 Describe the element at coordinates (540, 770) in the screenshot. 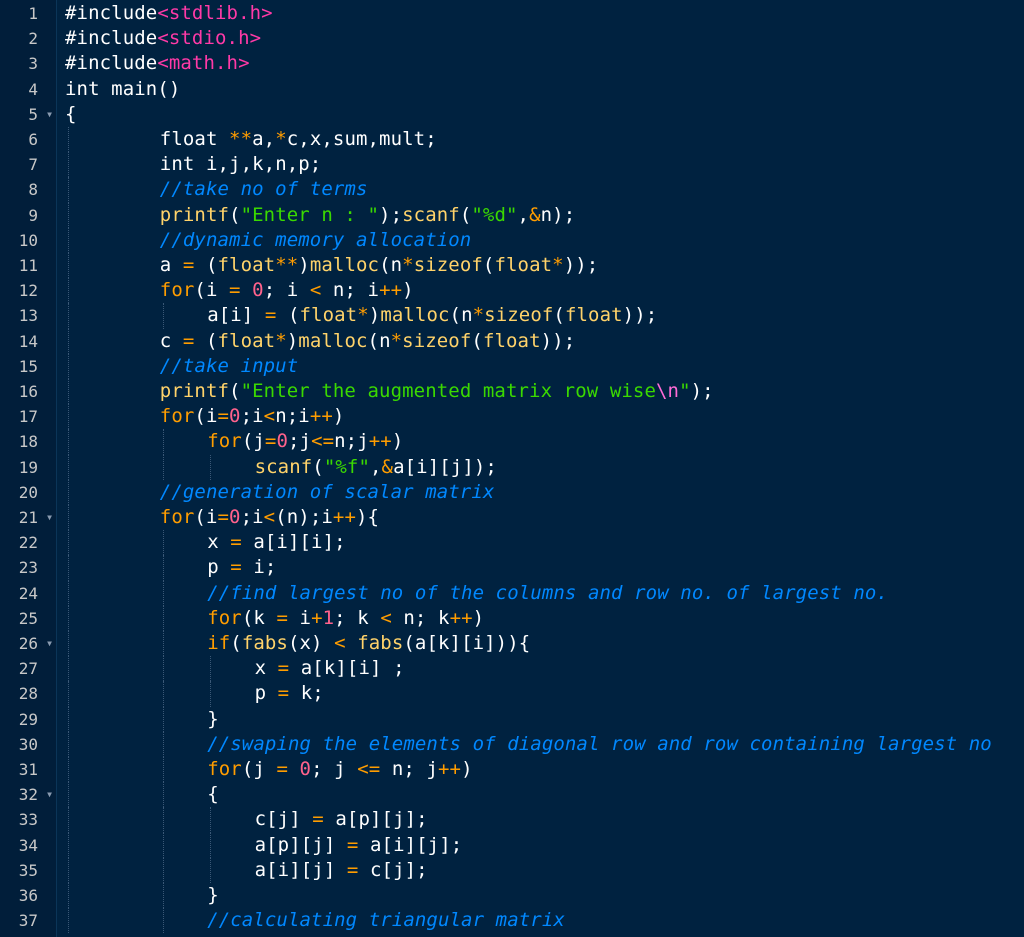

I see `code-line: for(j = 0; j <= n; j++)` at that location.